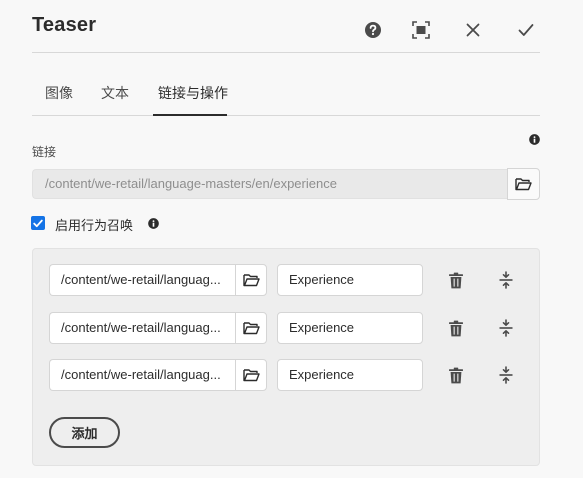 The image size is (583, 478). I want to click on cta-info-button, so click(153, 223).